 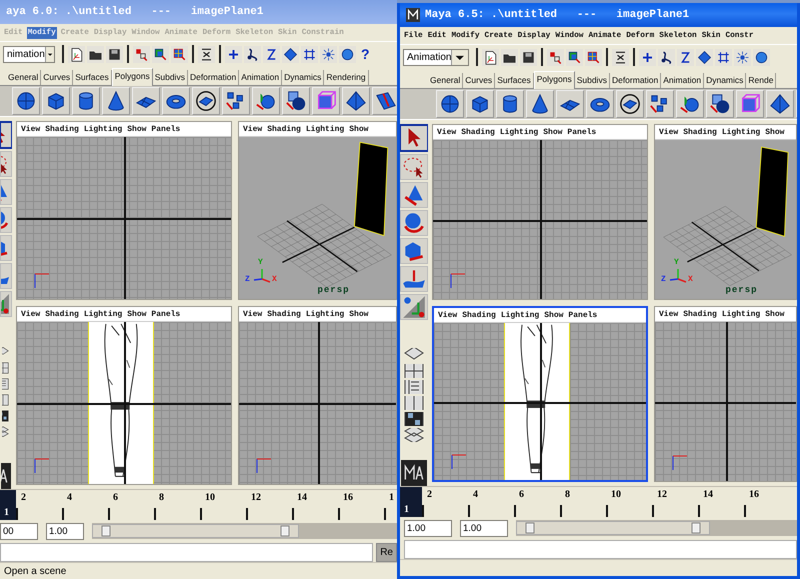 I want to click on component-icon, so click(x=593, y=57).